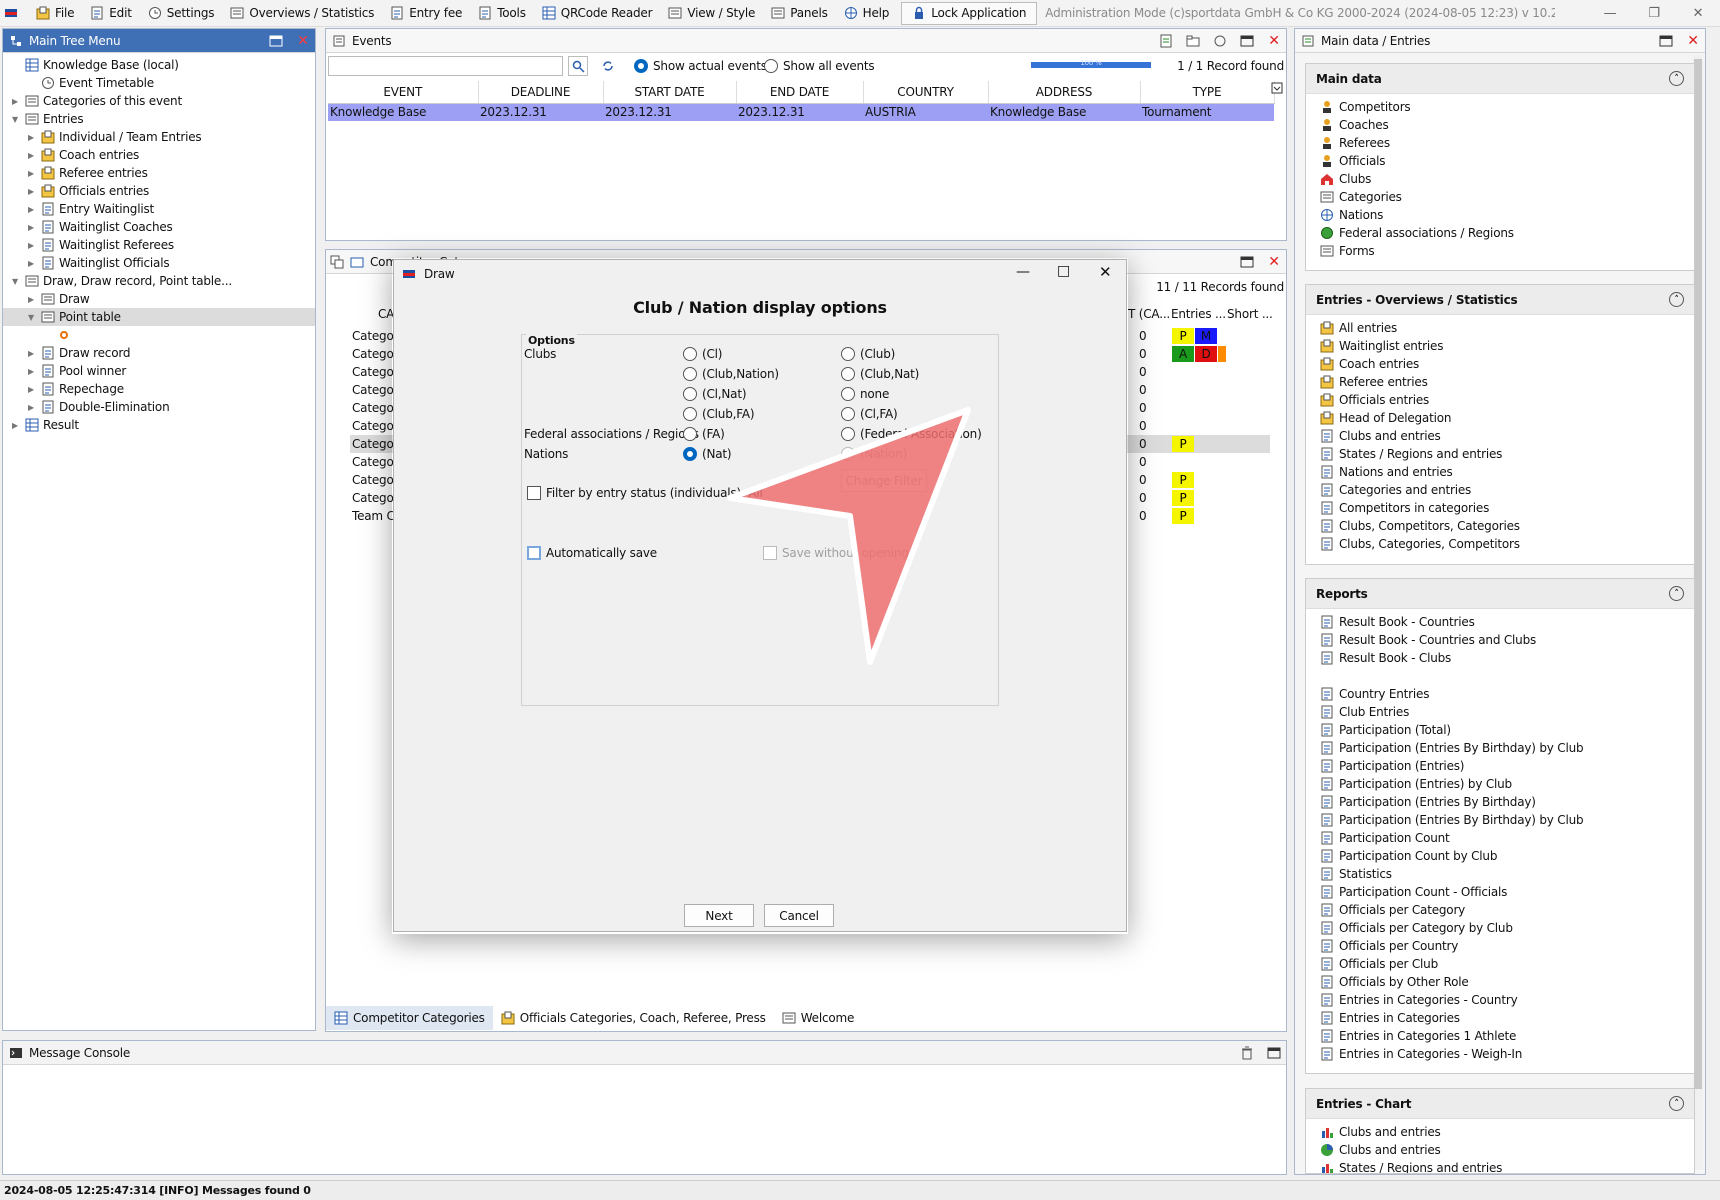  I want to click on menu-tools: Tools, so click(502, 13).